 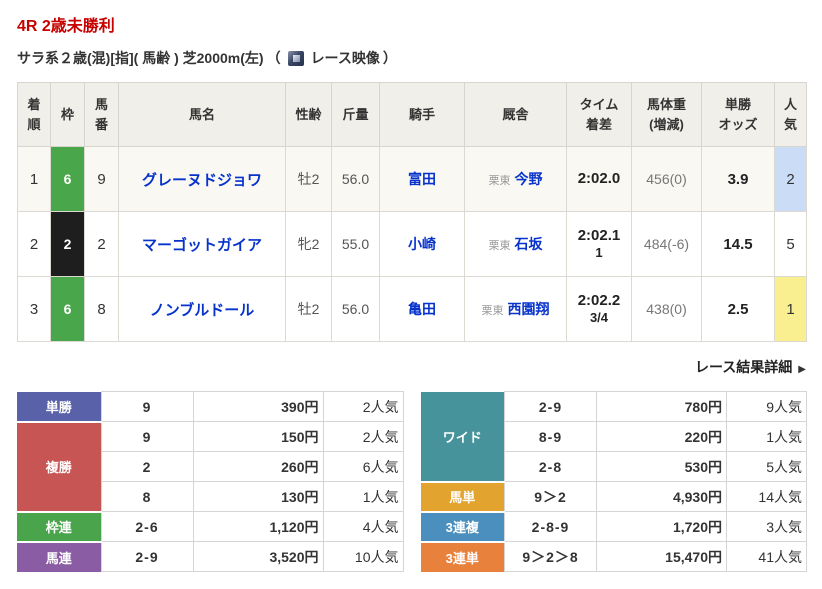 I want to click on time-margin-cell: 2:02.0, so click(x=599, y=179).